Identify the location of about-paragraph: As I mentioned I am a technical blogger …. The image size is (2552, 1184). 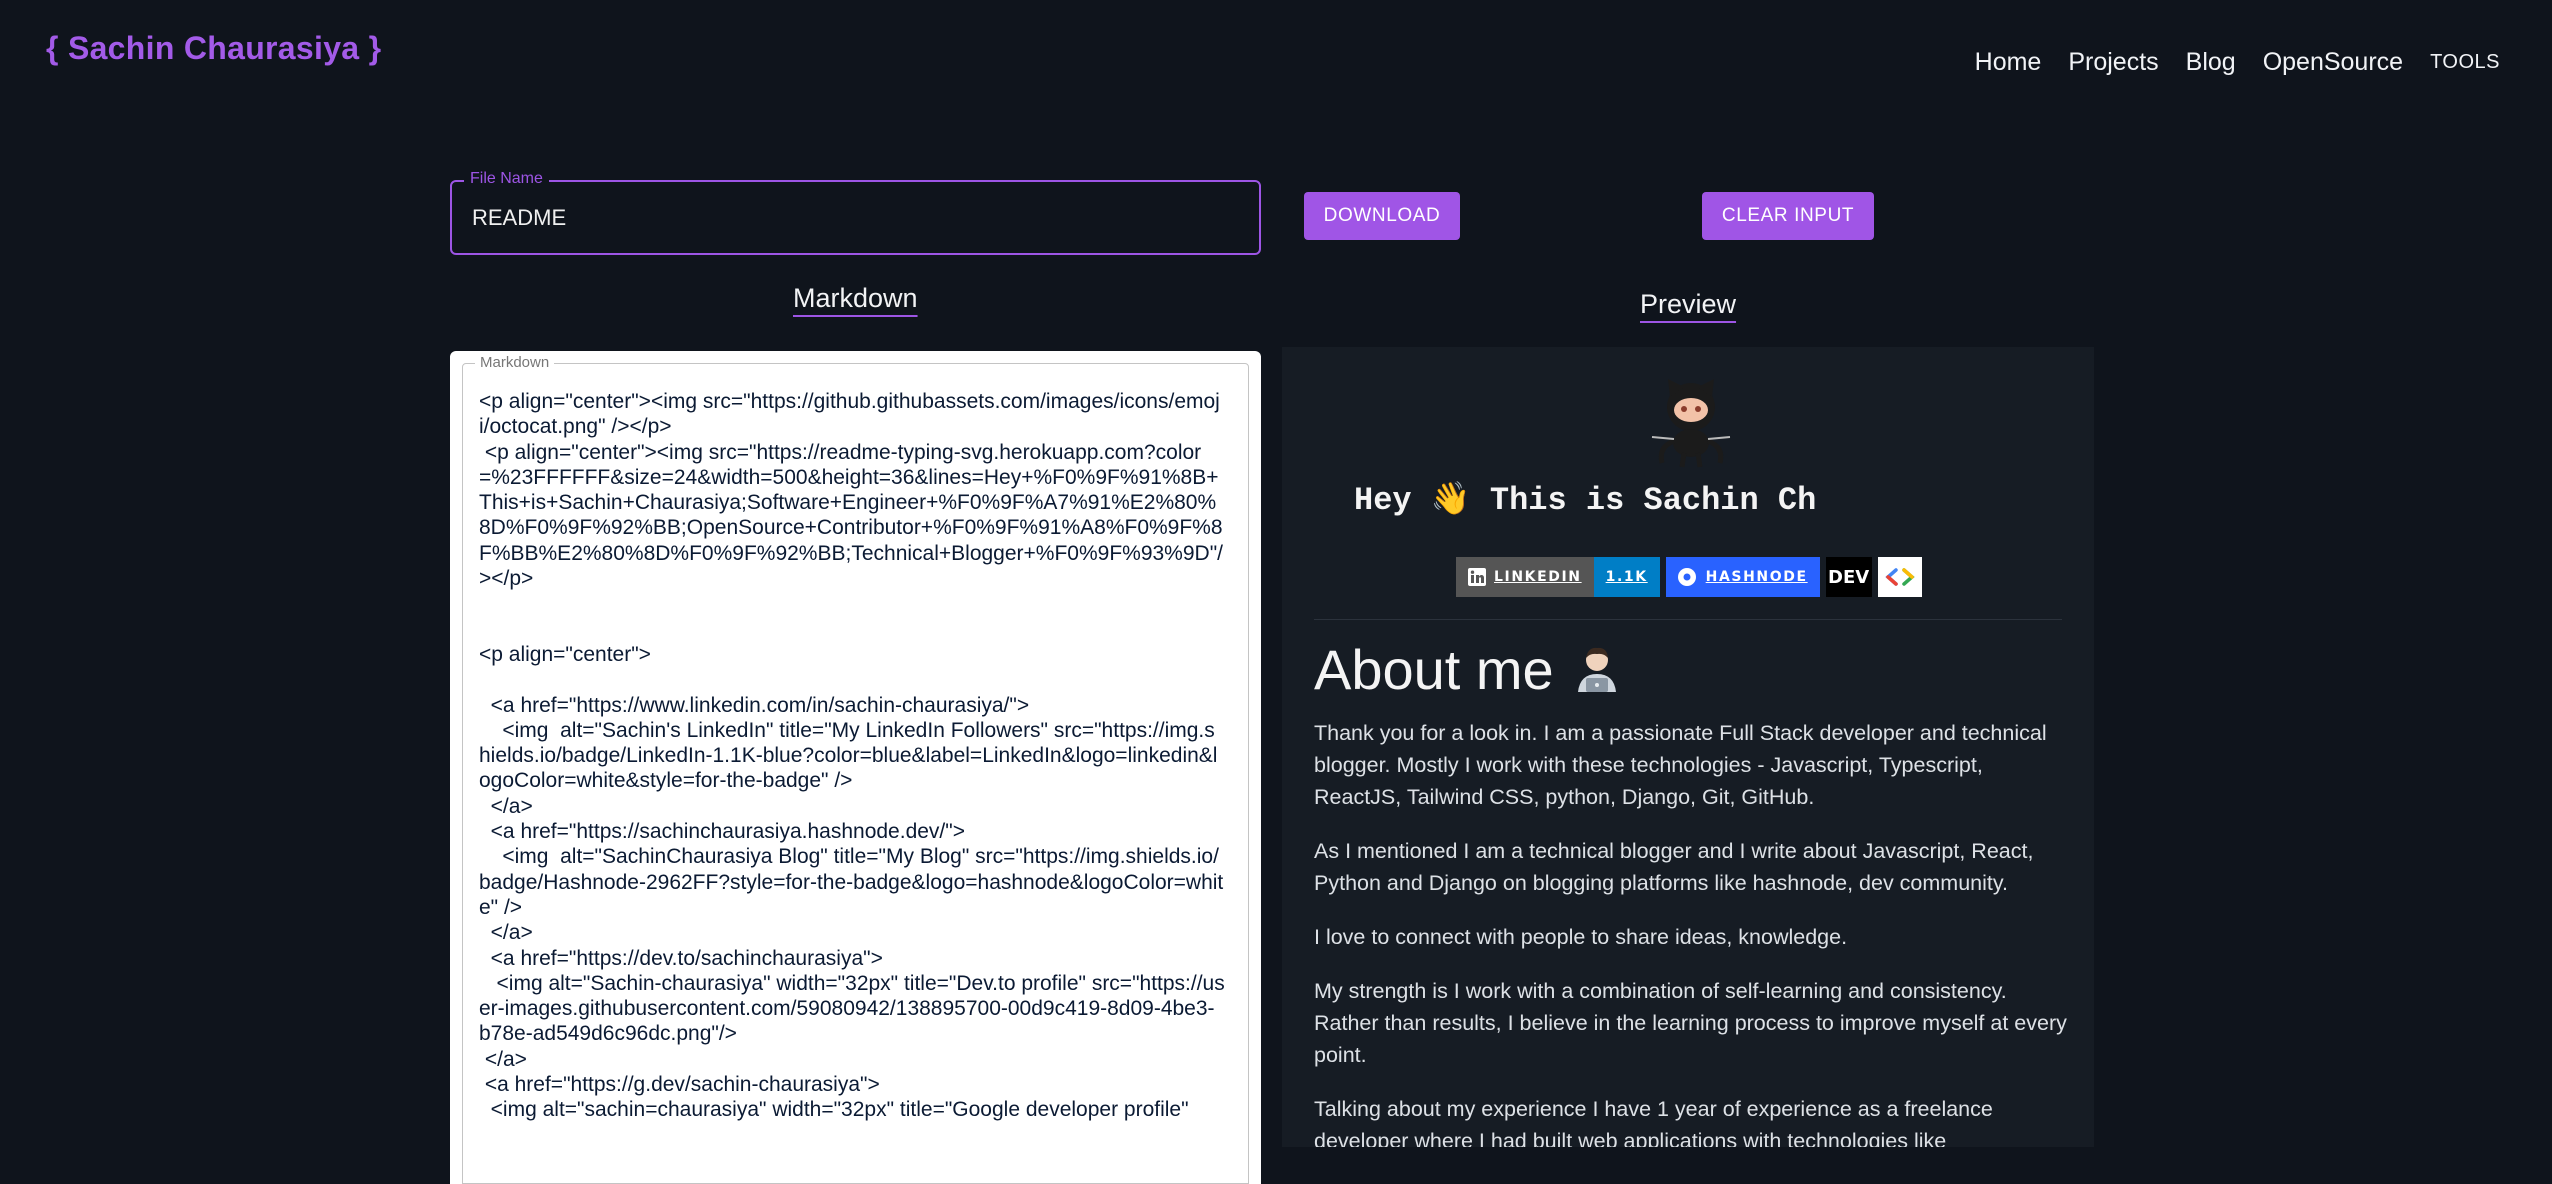
(1674, 867).